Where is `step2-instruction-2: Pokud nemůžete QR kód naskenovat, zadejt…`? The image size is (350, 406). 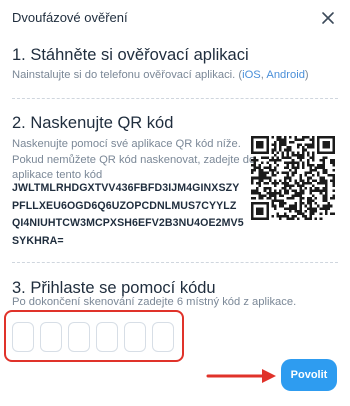
step2-instruction-2: Pokud nemůžete QR kód naskenovat, zadejt… is located at coordinates (134, 160).